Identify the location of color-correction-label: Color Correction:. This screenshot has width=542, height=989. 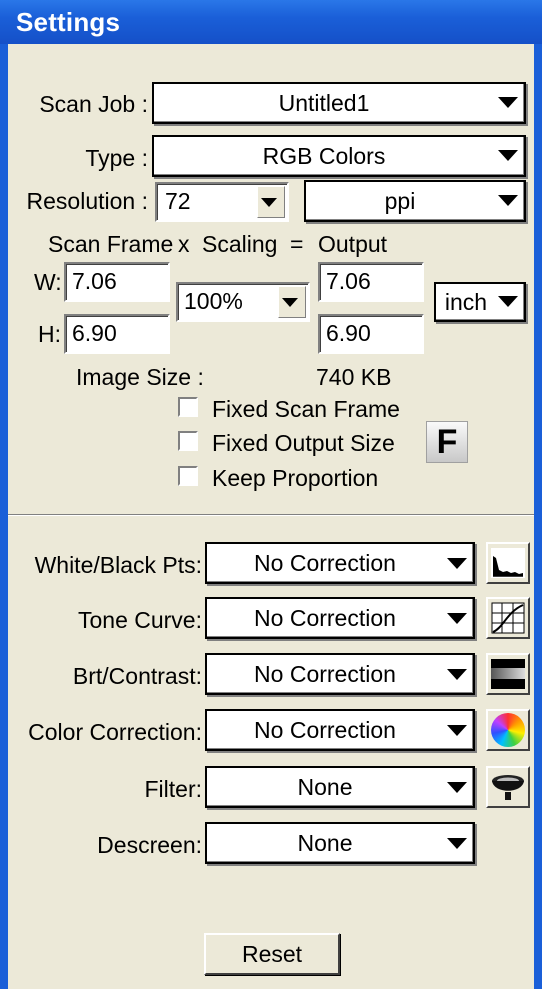
(115, 732).